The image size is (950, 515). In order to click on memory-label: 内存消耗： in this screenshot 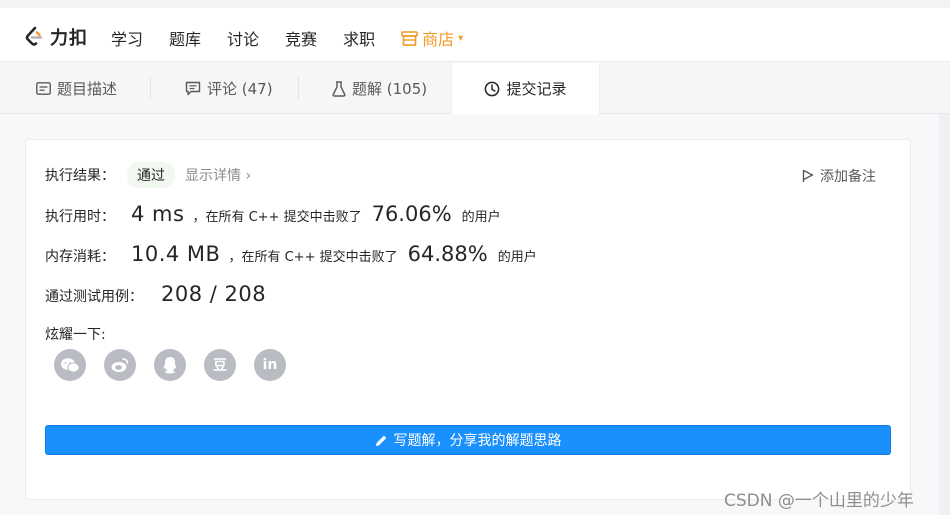, I will do `click(80, 257)`.